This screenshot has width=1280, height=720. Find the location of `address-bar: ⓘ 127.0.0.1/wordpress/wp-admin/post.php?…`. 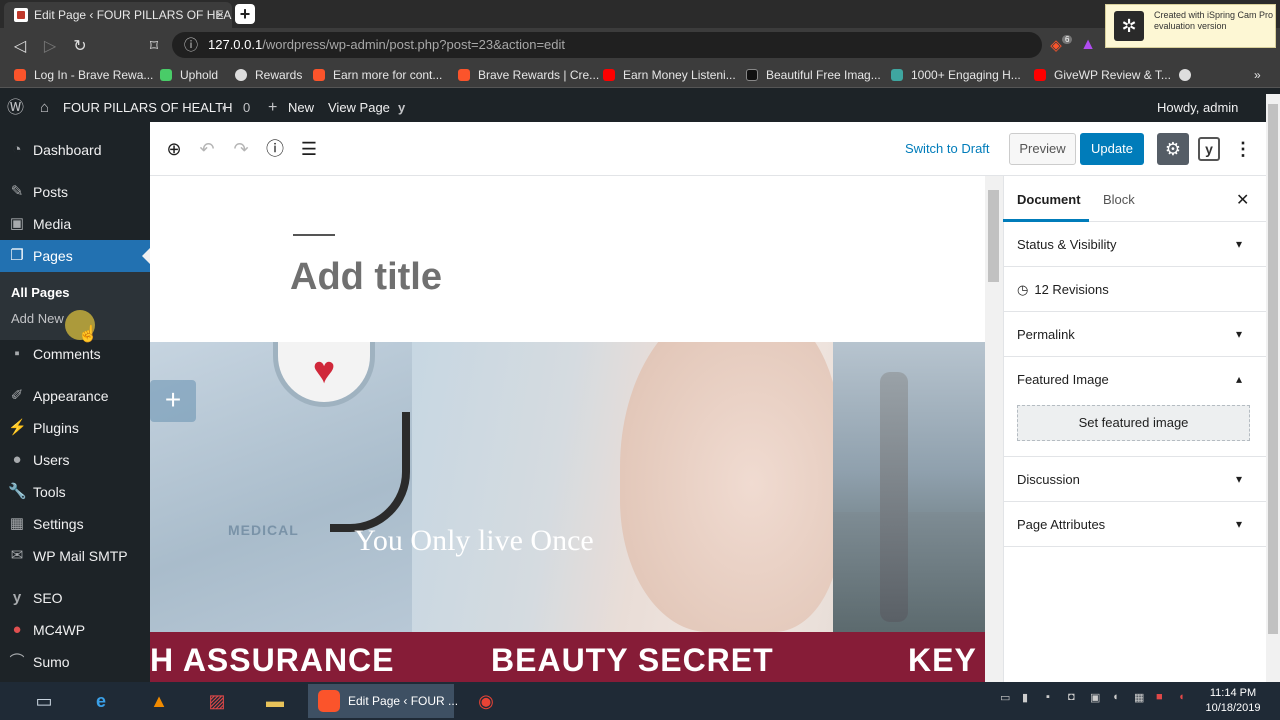

address-bar: ⓘ 127.0.0.1/wordpress/wp-admin/post.php?… is located at coordinates (607, 45).